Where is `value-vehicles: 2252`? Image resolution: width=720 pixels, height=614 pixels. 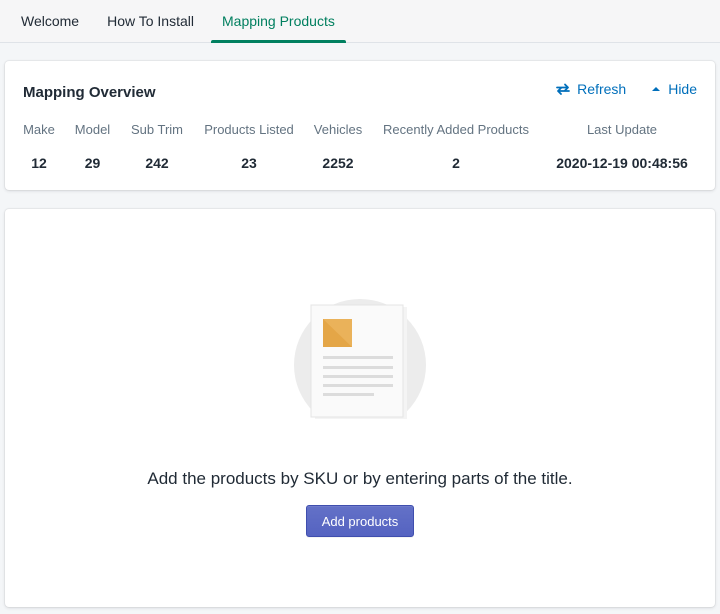
value-vehicles: 2252 is located at coordinates (338, 163).